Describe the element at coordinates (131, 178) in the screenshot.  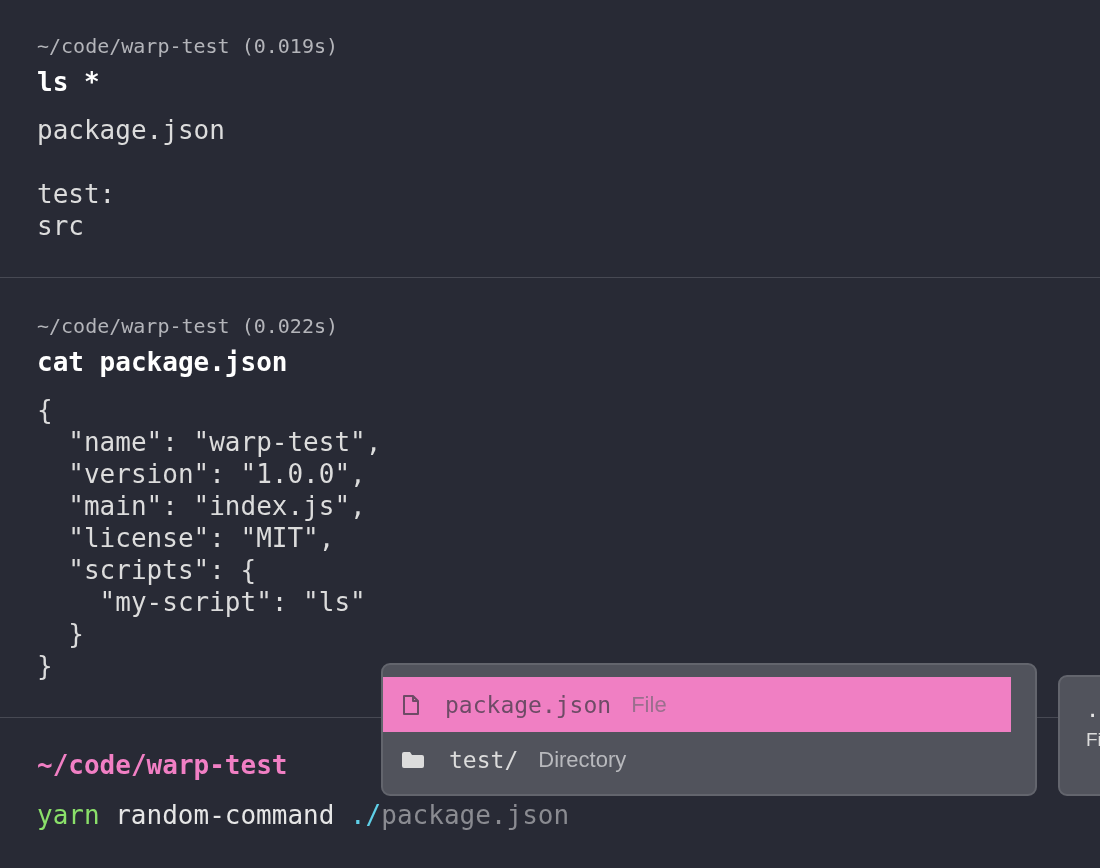
I see `command-output: package.json test: src` at that location.